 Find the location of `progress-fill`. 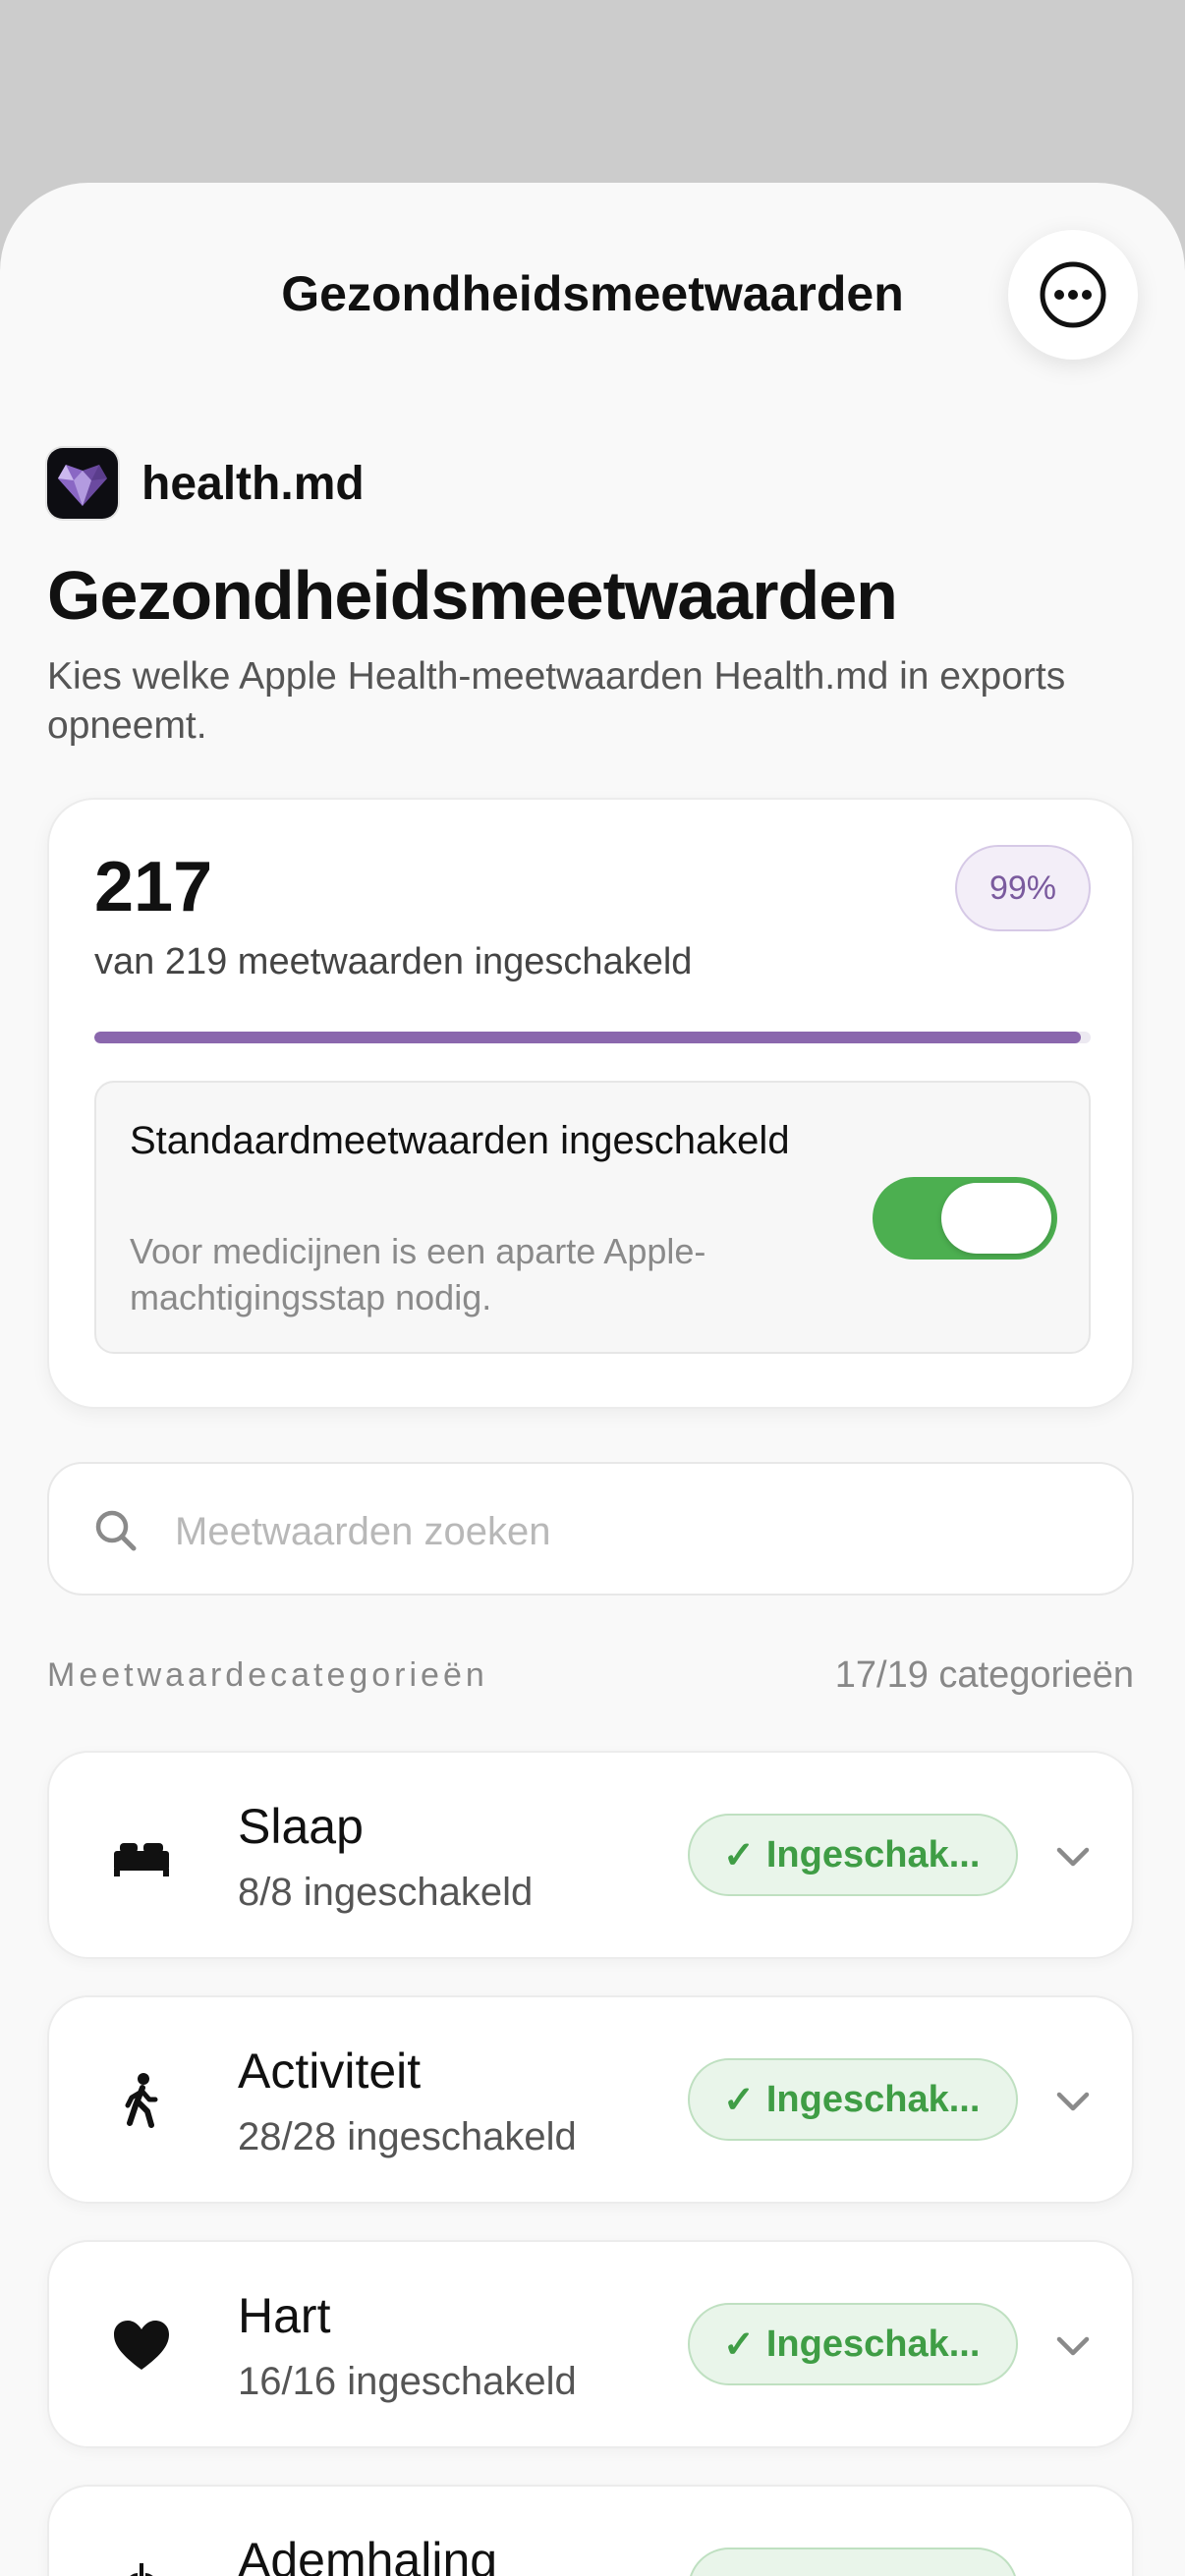

progress-fill is located at coordinates (588, 1037).